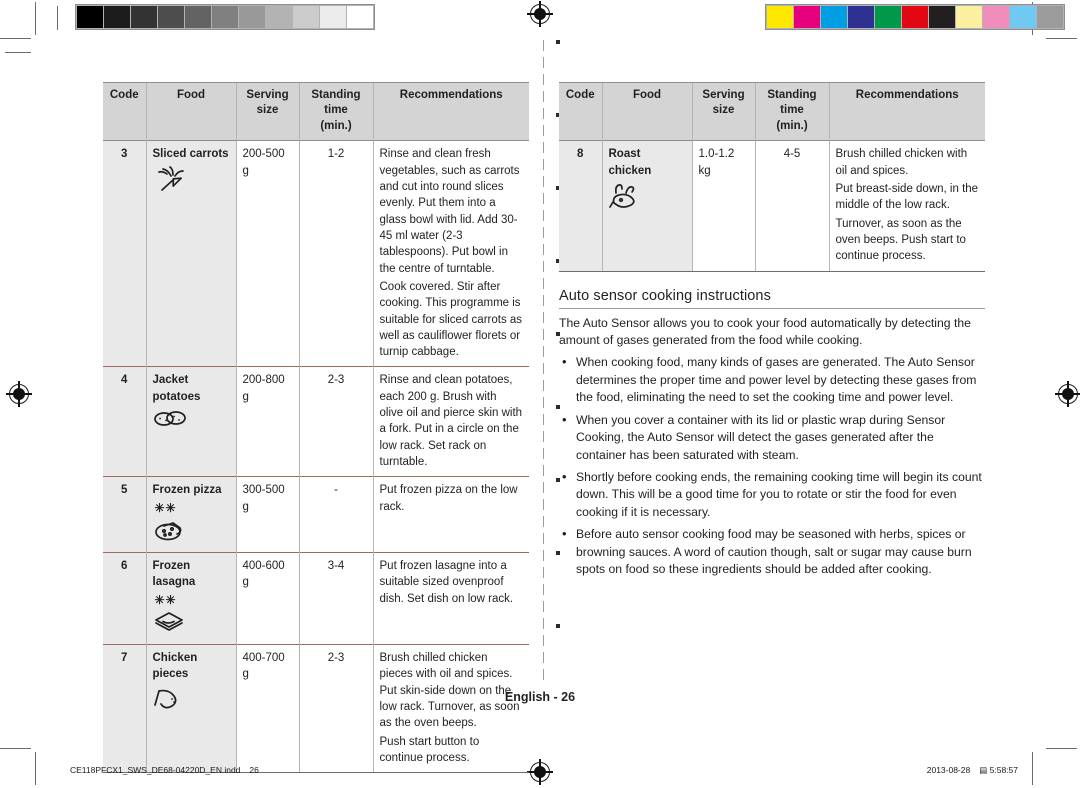 The image size is (1080, 788). Describe the element at coordinates (267, 598) in the screenshot. I see `cell-serving-size: 400-600 g` at that location.